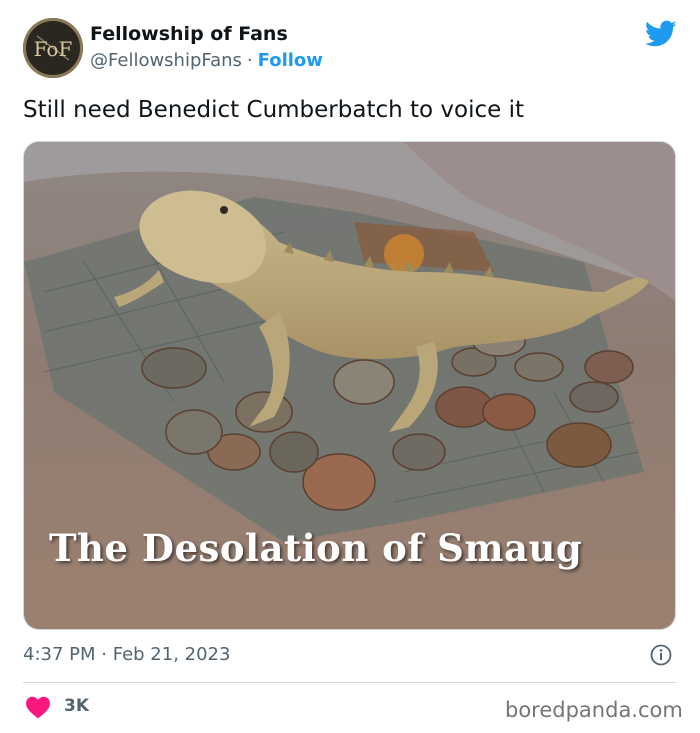  I want to click on divider, so click(349, 682).